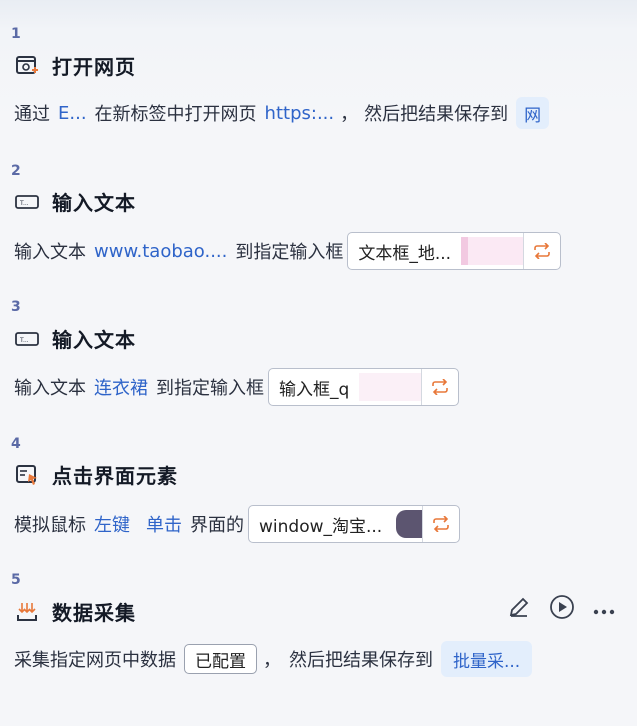 Image resolution: width=637 pixels, height=726 pixels. I want to click on data-collect-icon, so click(27, 612).